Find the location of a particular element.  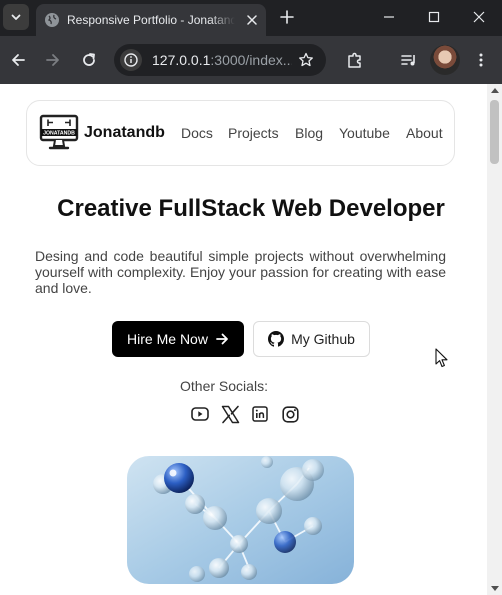

nav-link-docs: Docs is located at coordinates (197, 133).